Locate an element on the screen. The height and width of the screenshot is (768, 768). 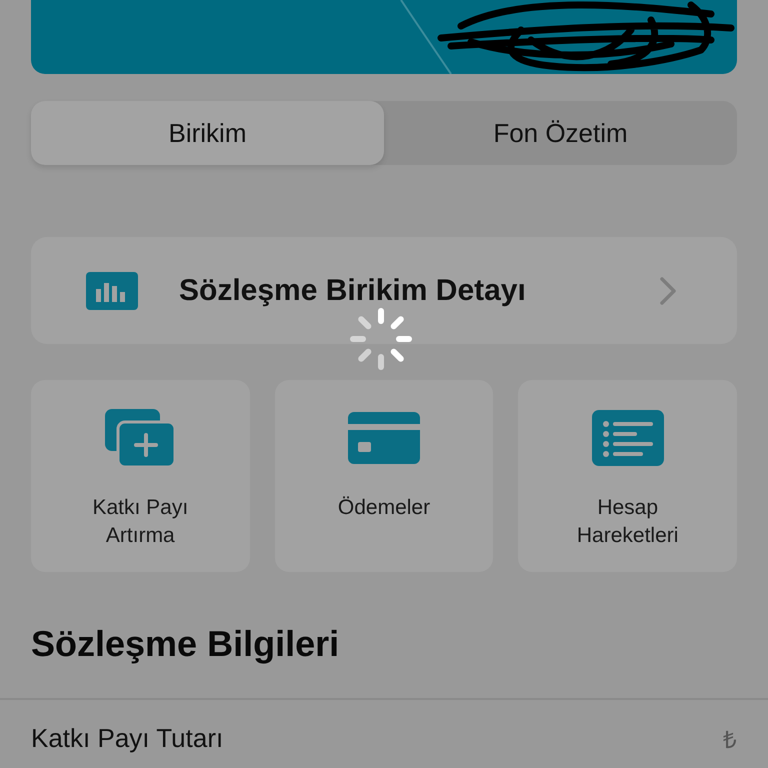
bar-chart-icon is located at coordinates (112, 291).